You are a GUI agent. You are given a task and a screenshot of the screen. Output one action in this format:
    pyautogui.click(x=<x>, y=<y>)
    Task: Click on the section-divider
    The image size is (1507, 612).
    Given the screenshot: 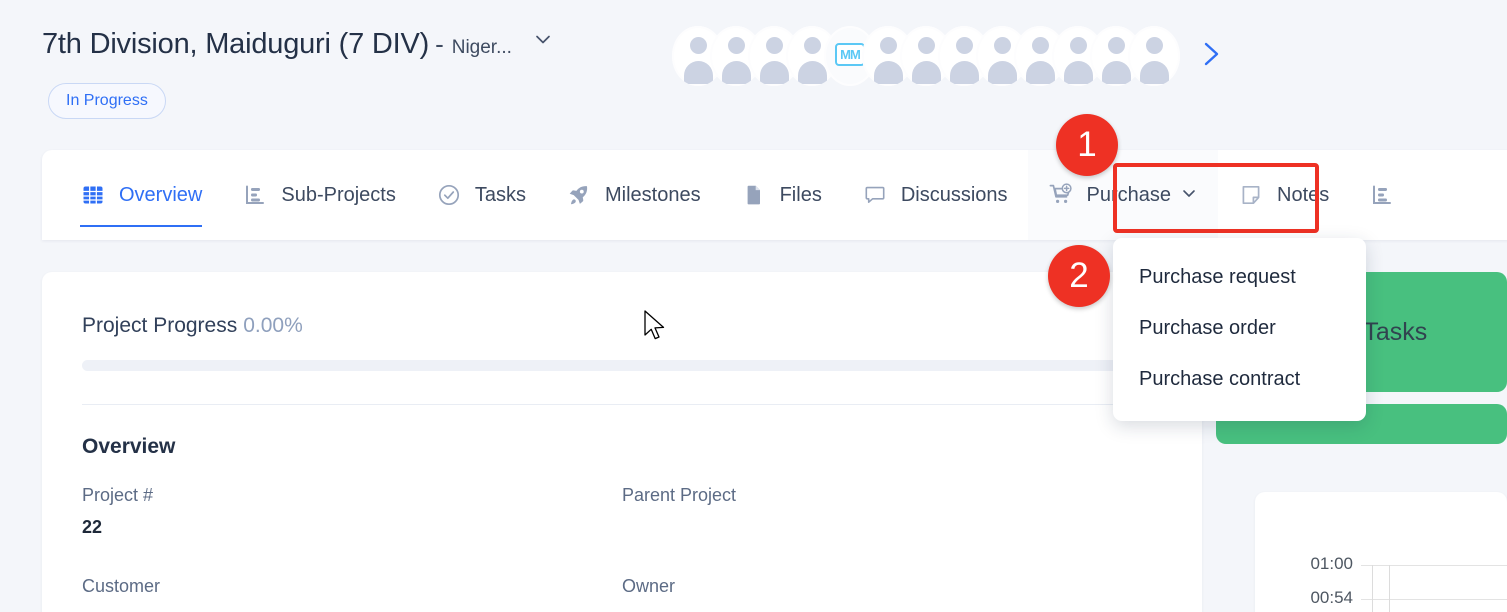 What is the action you would take?
    pyautogui.click(x=622, y=404)
    